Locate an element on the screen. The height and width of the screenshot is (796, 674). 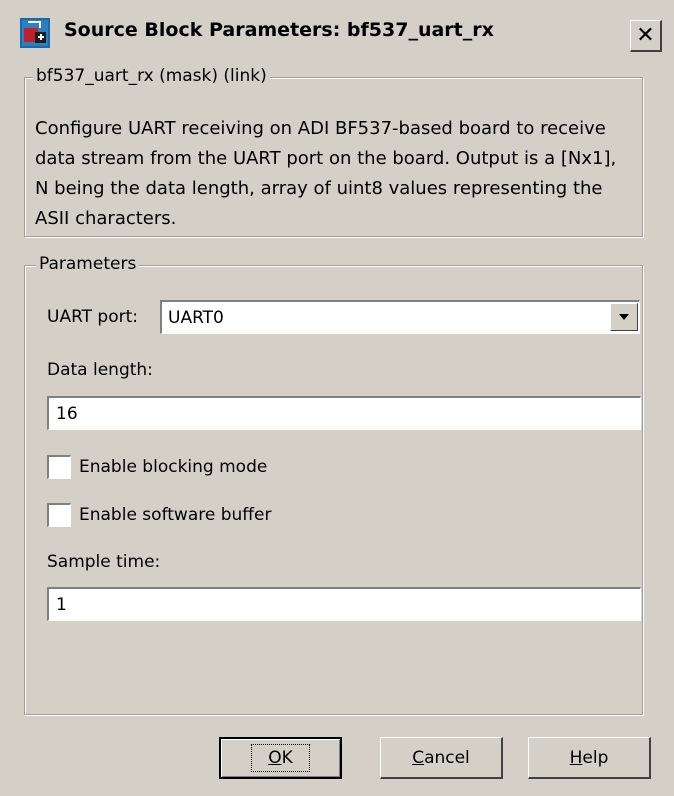
mask-group-label: bf537_uart_rx (mask) (link) is located at coordinates (151, 76).